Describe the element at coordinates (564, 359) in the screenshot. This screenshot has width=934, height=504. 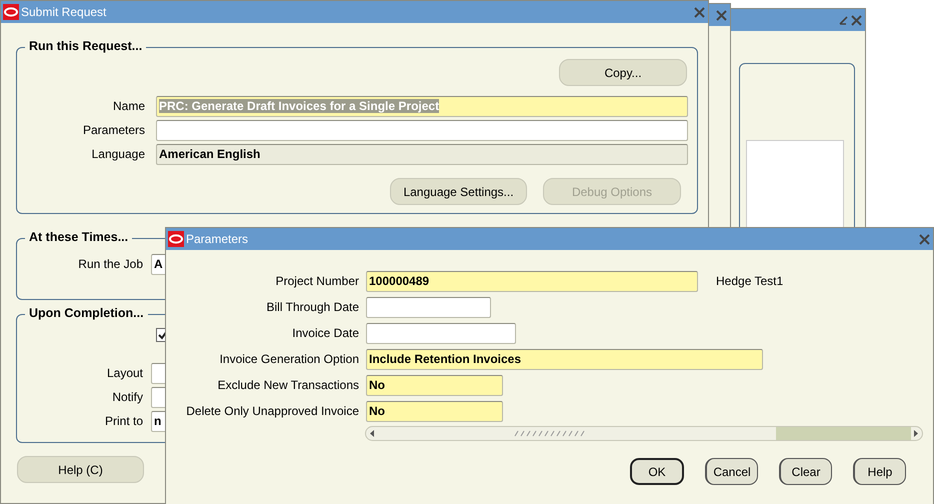
I see `input-field: Include Retention Invoices` at that location.